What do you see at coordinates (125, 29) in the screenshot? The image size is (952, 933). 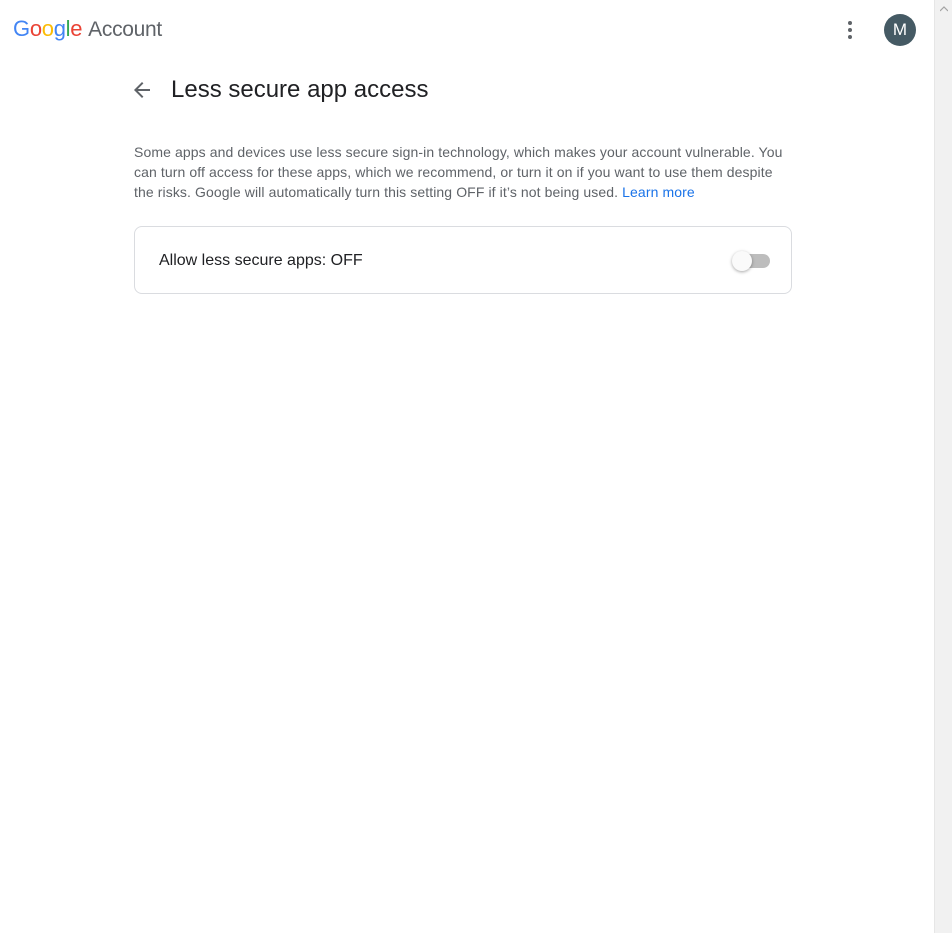 I see `logo-account-text: Account` at bounding box center [125, 29].